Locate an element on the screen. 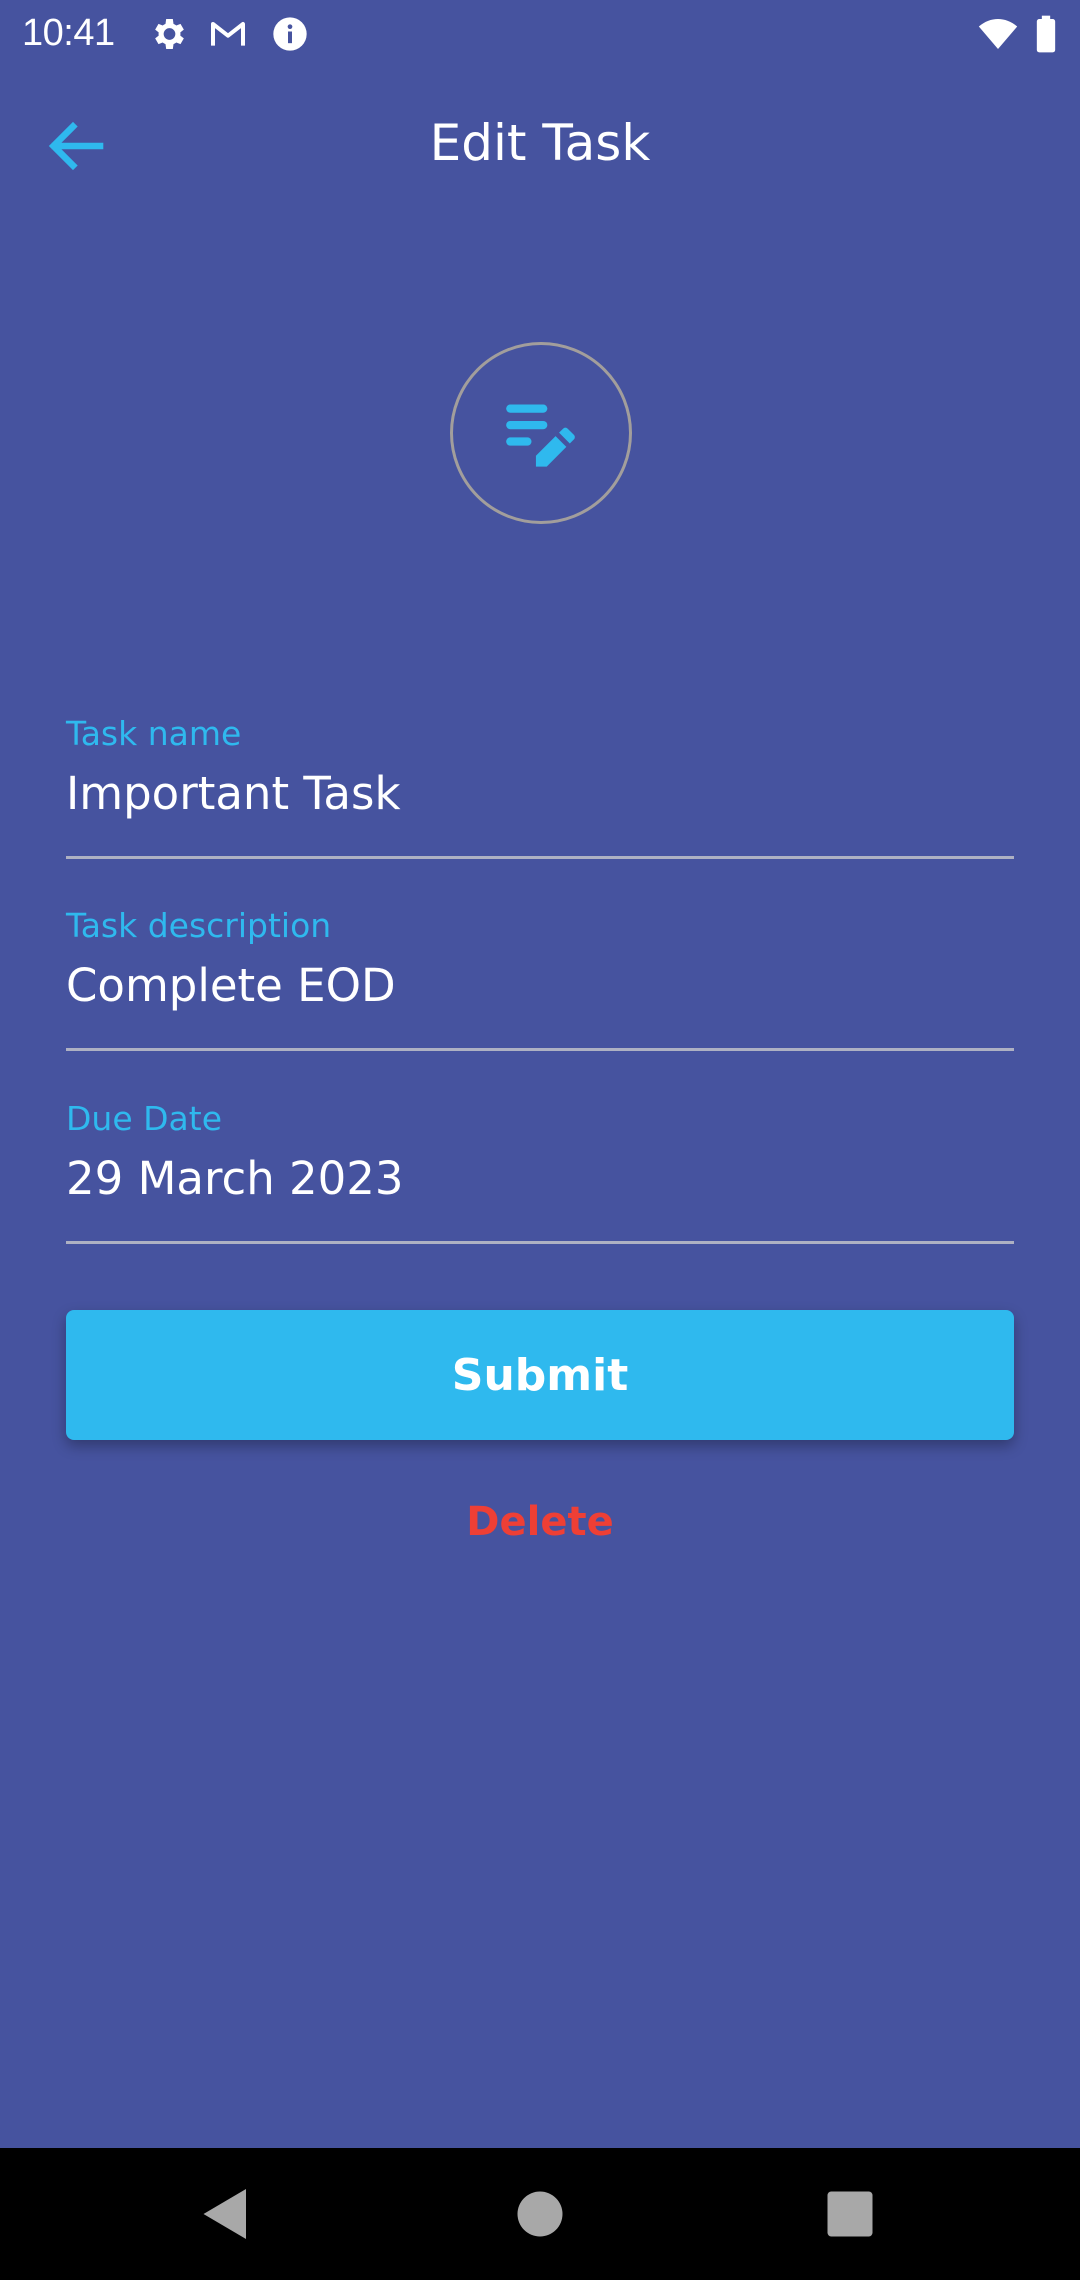 The height and width of the screenshot is (2280, 1080). home-circle-icon is located at coordinates (540, 2214).